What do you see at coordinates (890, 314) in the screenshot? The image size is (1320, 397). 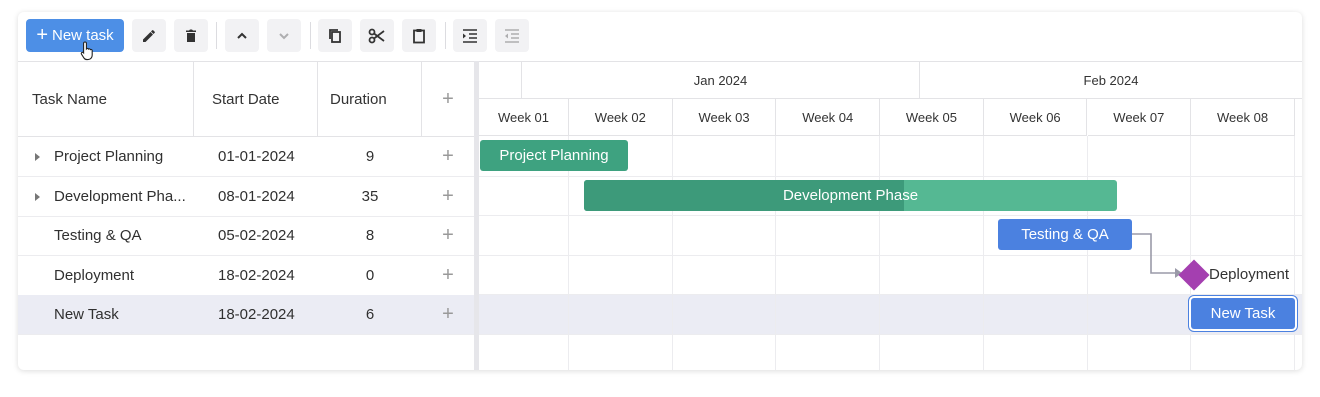 I see `selected-row-band` at bounding box center [890, 314].